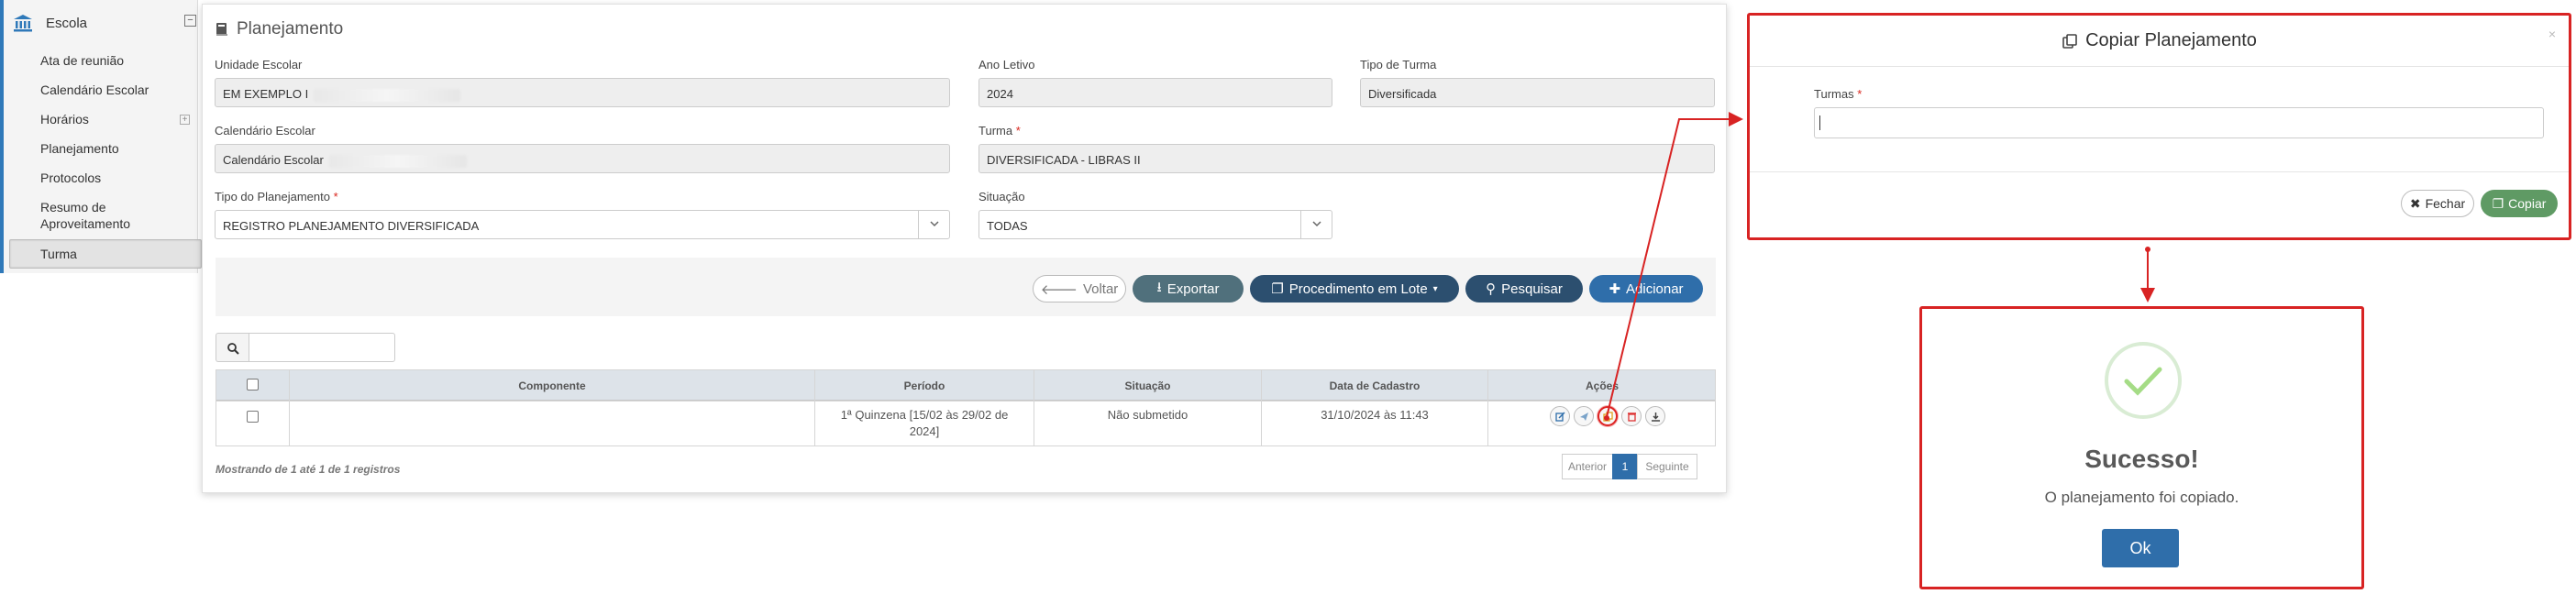 The width and height of the screenshot is (2576, 594). I want to click on book-icon, so click(221, 29).